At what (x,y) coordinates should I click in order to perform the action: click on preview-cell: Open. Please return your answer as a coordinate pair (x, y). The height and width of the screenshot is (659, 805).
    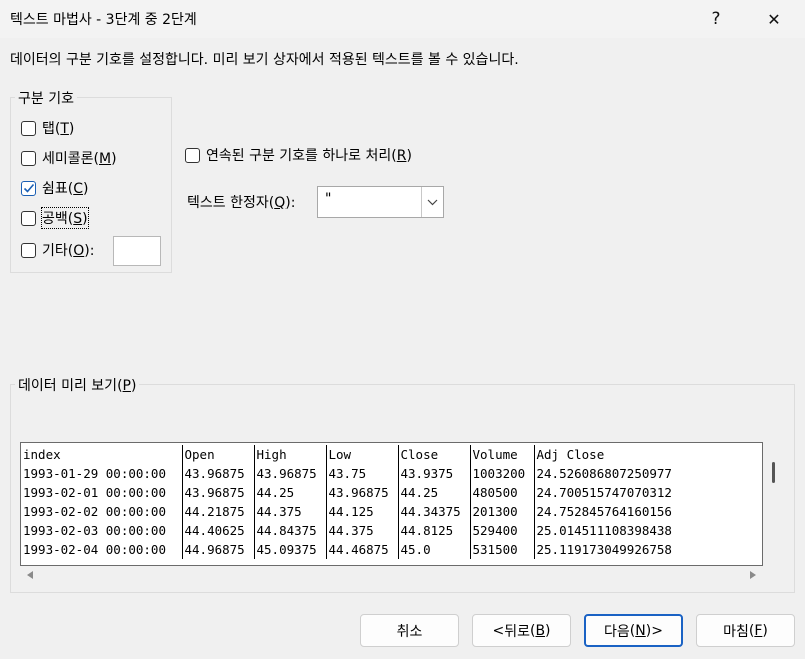
    Looking at the image, I should click on (218, 454).